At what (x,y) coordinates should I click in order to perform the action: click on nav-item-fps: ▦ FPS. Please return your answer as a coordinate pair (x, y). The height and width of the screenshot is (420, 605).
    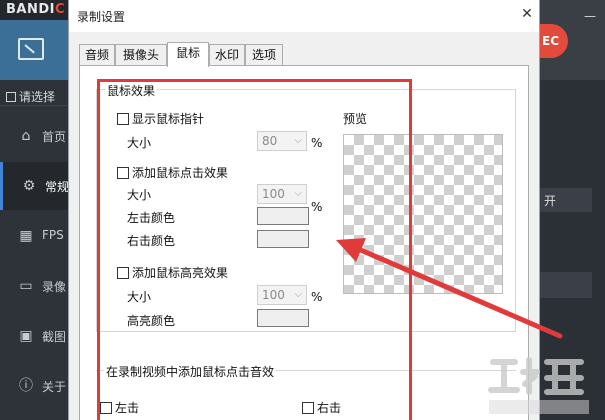
    Looking at the image, I should click on (34, 236).